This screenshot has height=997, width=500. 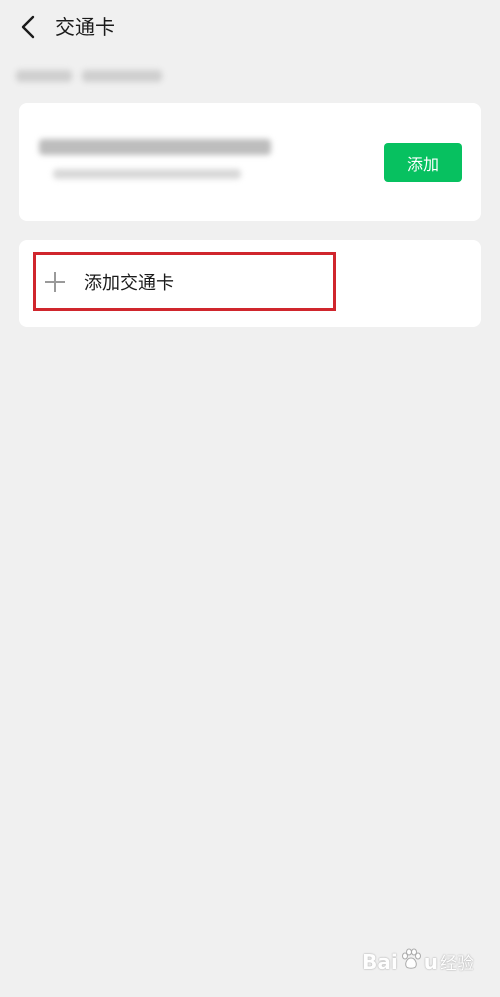 I want to click on plus-icon, so click(x=55, y=281).